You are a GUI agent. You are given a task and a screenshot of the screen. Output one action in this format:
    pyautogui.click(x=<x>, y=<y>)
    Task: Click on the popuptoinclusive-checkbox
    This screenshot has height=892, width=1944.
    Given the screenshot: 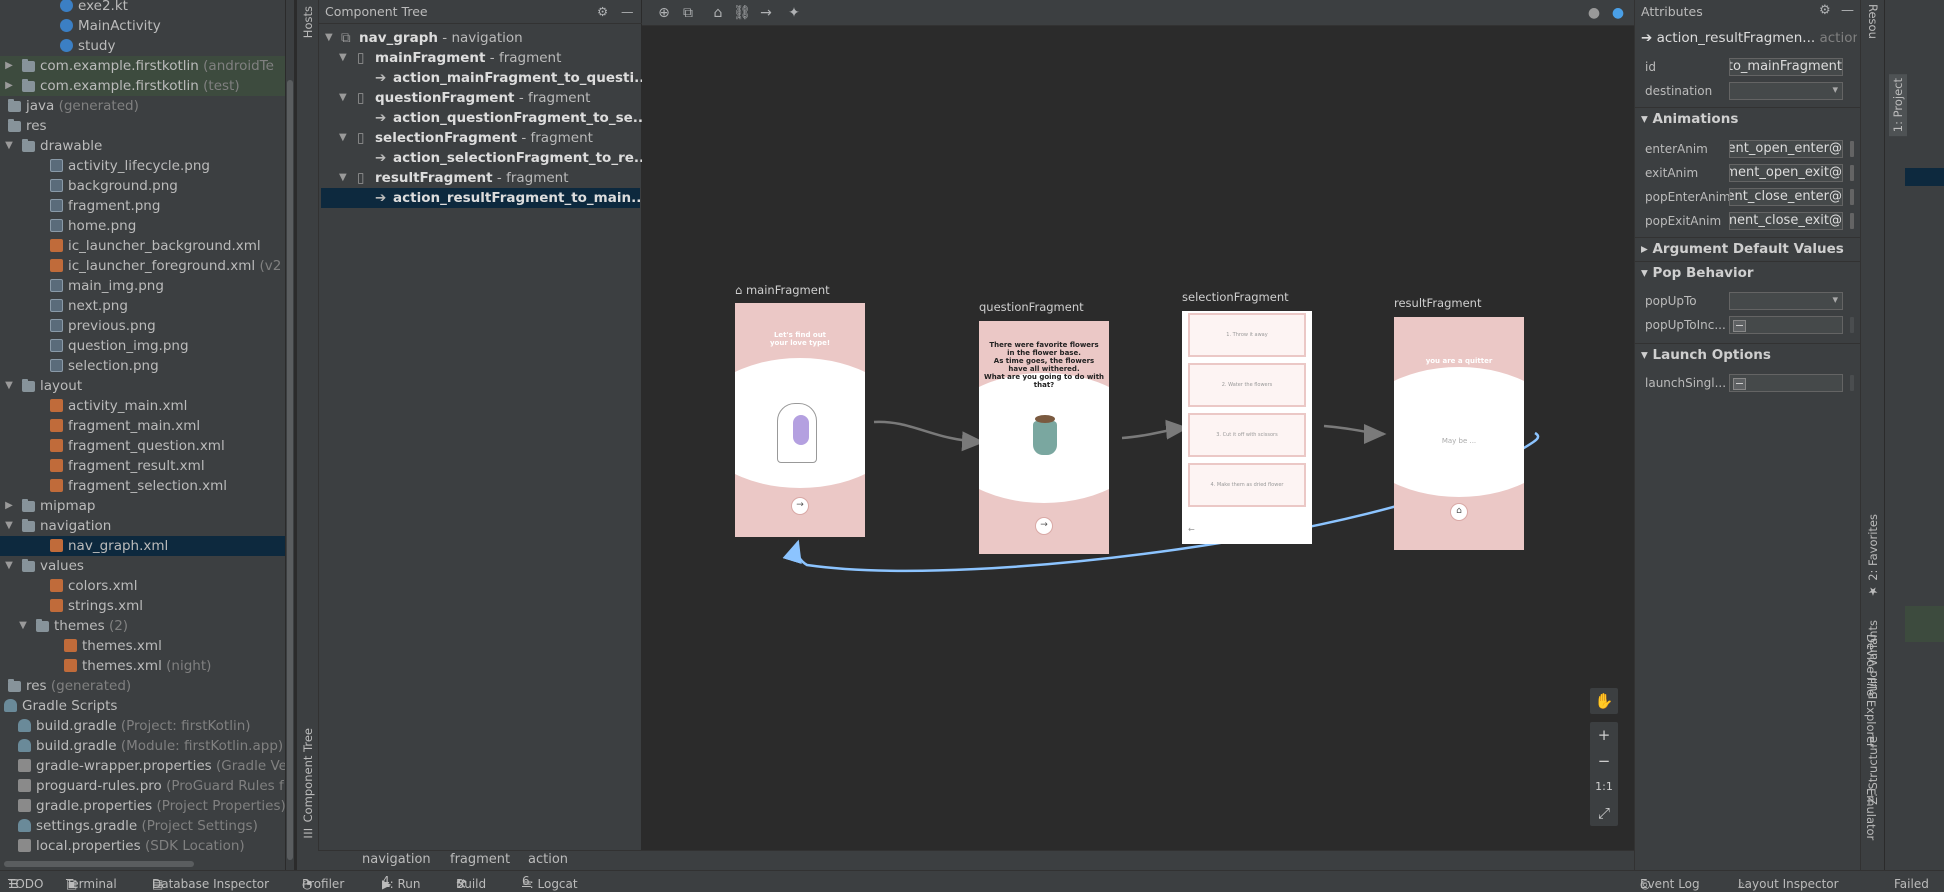 What is the action you would take?
    pyautogui.click(x=1786, y=325)
    